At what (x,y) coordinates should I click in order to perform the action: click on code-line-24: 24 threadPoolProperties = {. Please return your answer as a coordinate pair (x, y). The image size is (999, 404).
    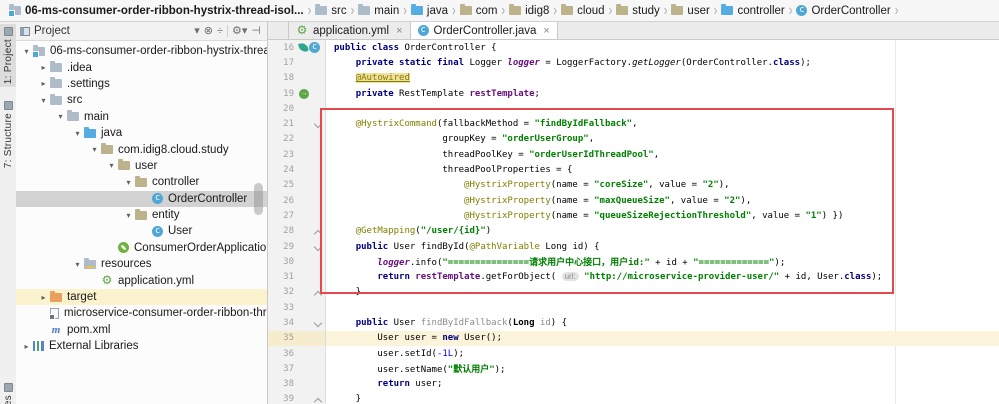
    Looking at the image, I should click on (633, 170).